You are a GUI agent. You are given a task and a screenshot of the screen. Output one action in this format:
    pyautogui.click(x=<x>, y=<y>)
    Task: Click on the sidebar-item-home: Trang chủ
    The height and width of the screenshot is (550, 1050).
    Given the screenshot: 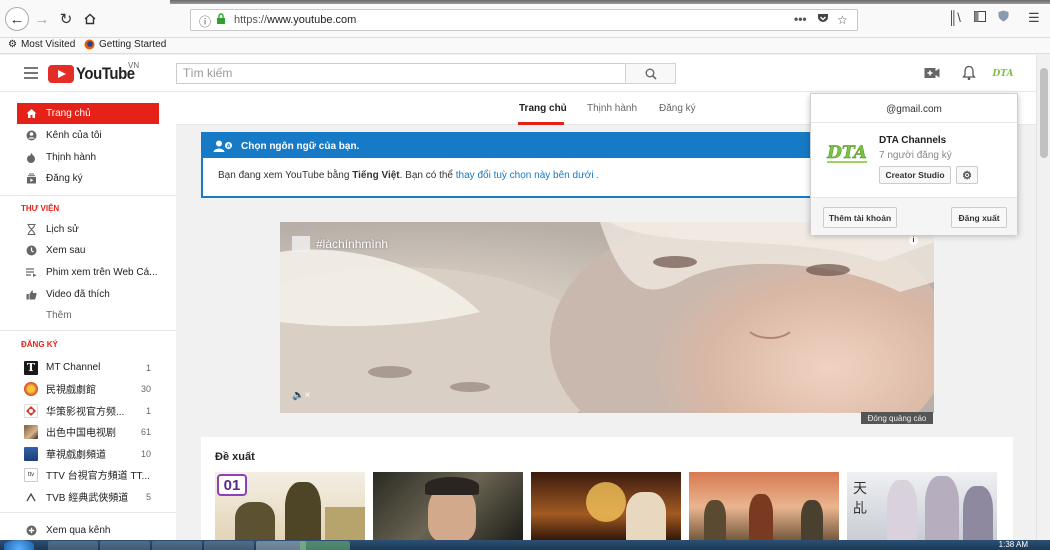 What is the action you would take?
    pyautogui.click(x=88, y=113)
    